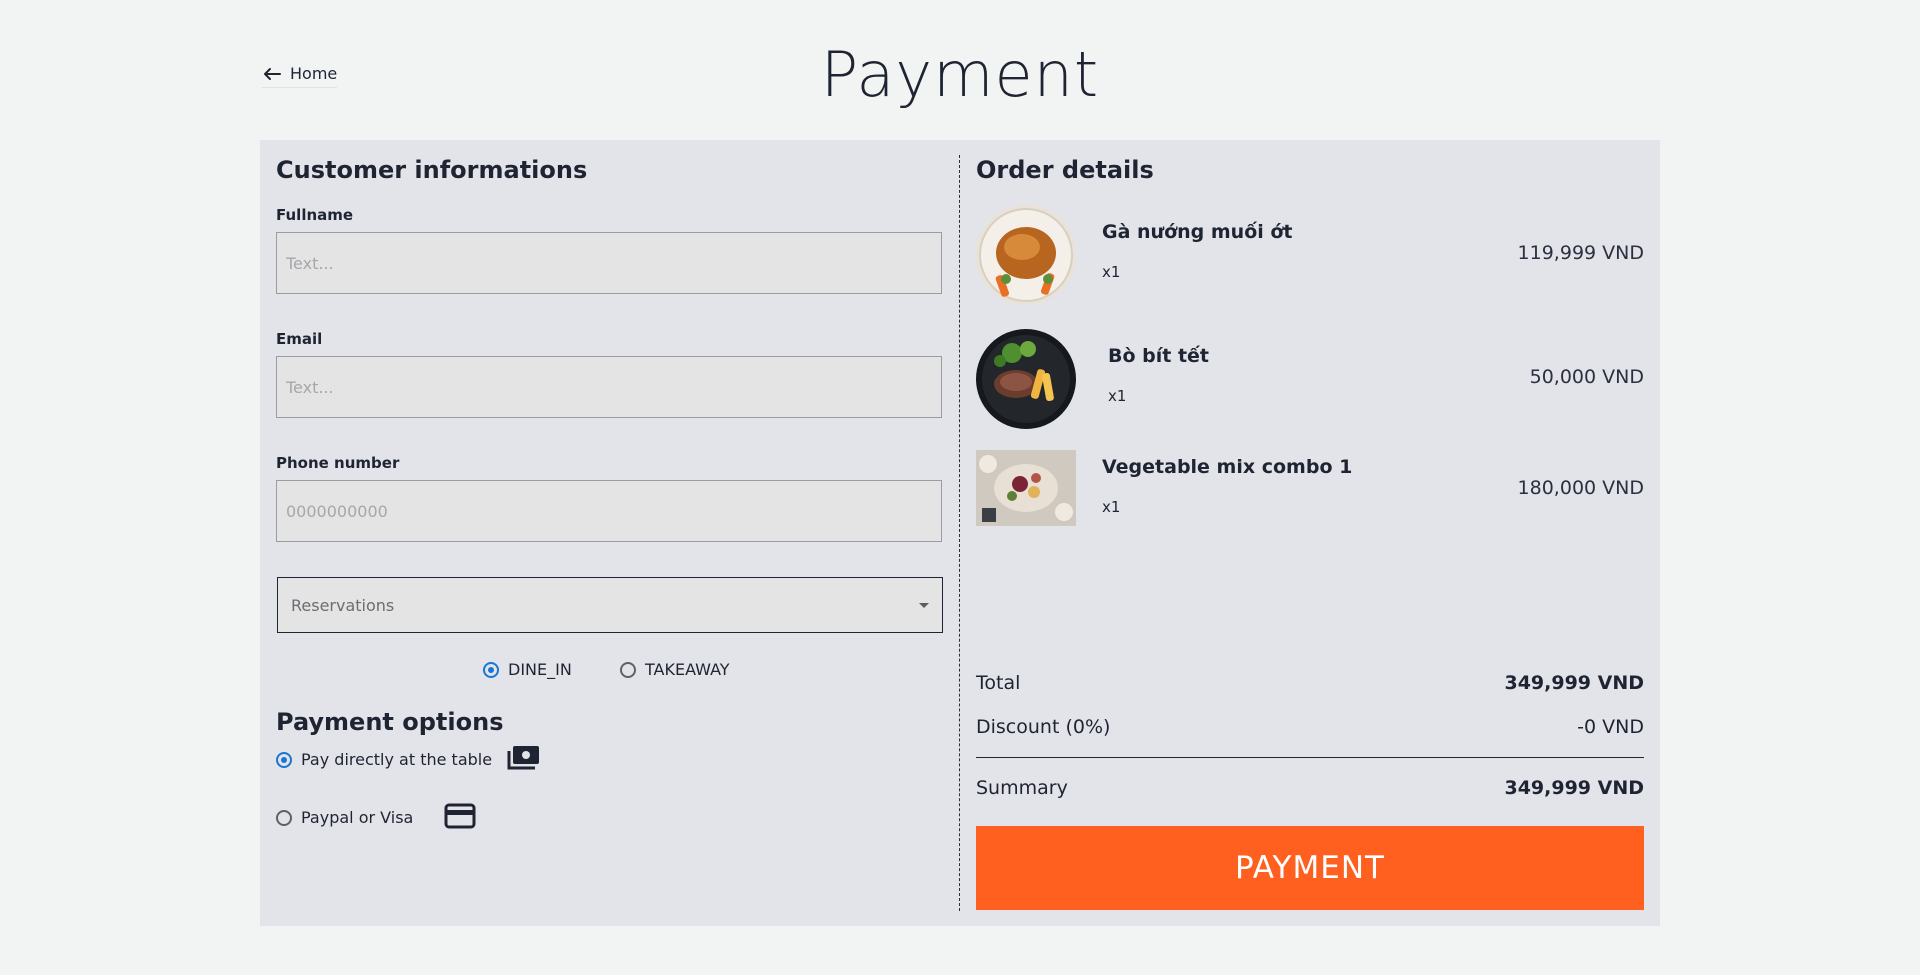 Image resolution: width=1920 pixels, height=975 pixels. I want to click on fullname-label: Fullname, so click(315, 215).